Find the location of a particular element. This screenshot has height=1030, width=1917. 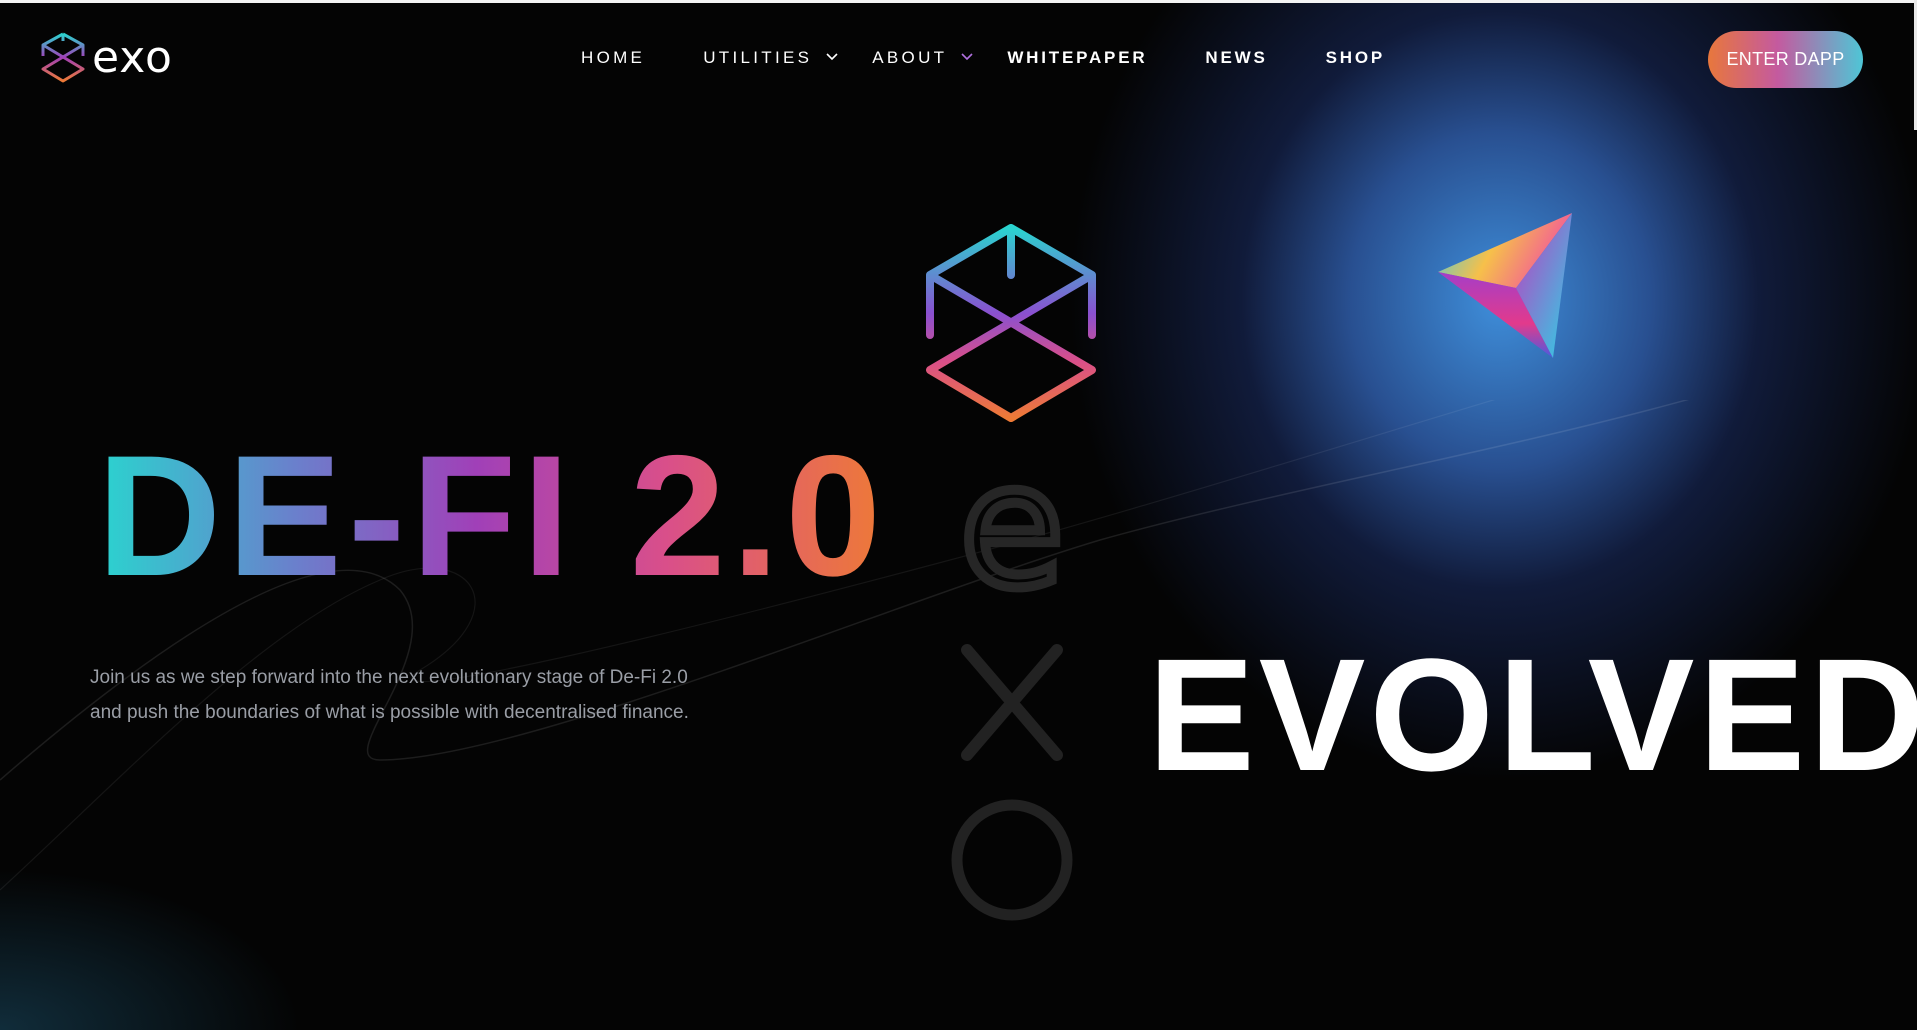

nav-about: ABOUT is located at coordinates (922, 58).